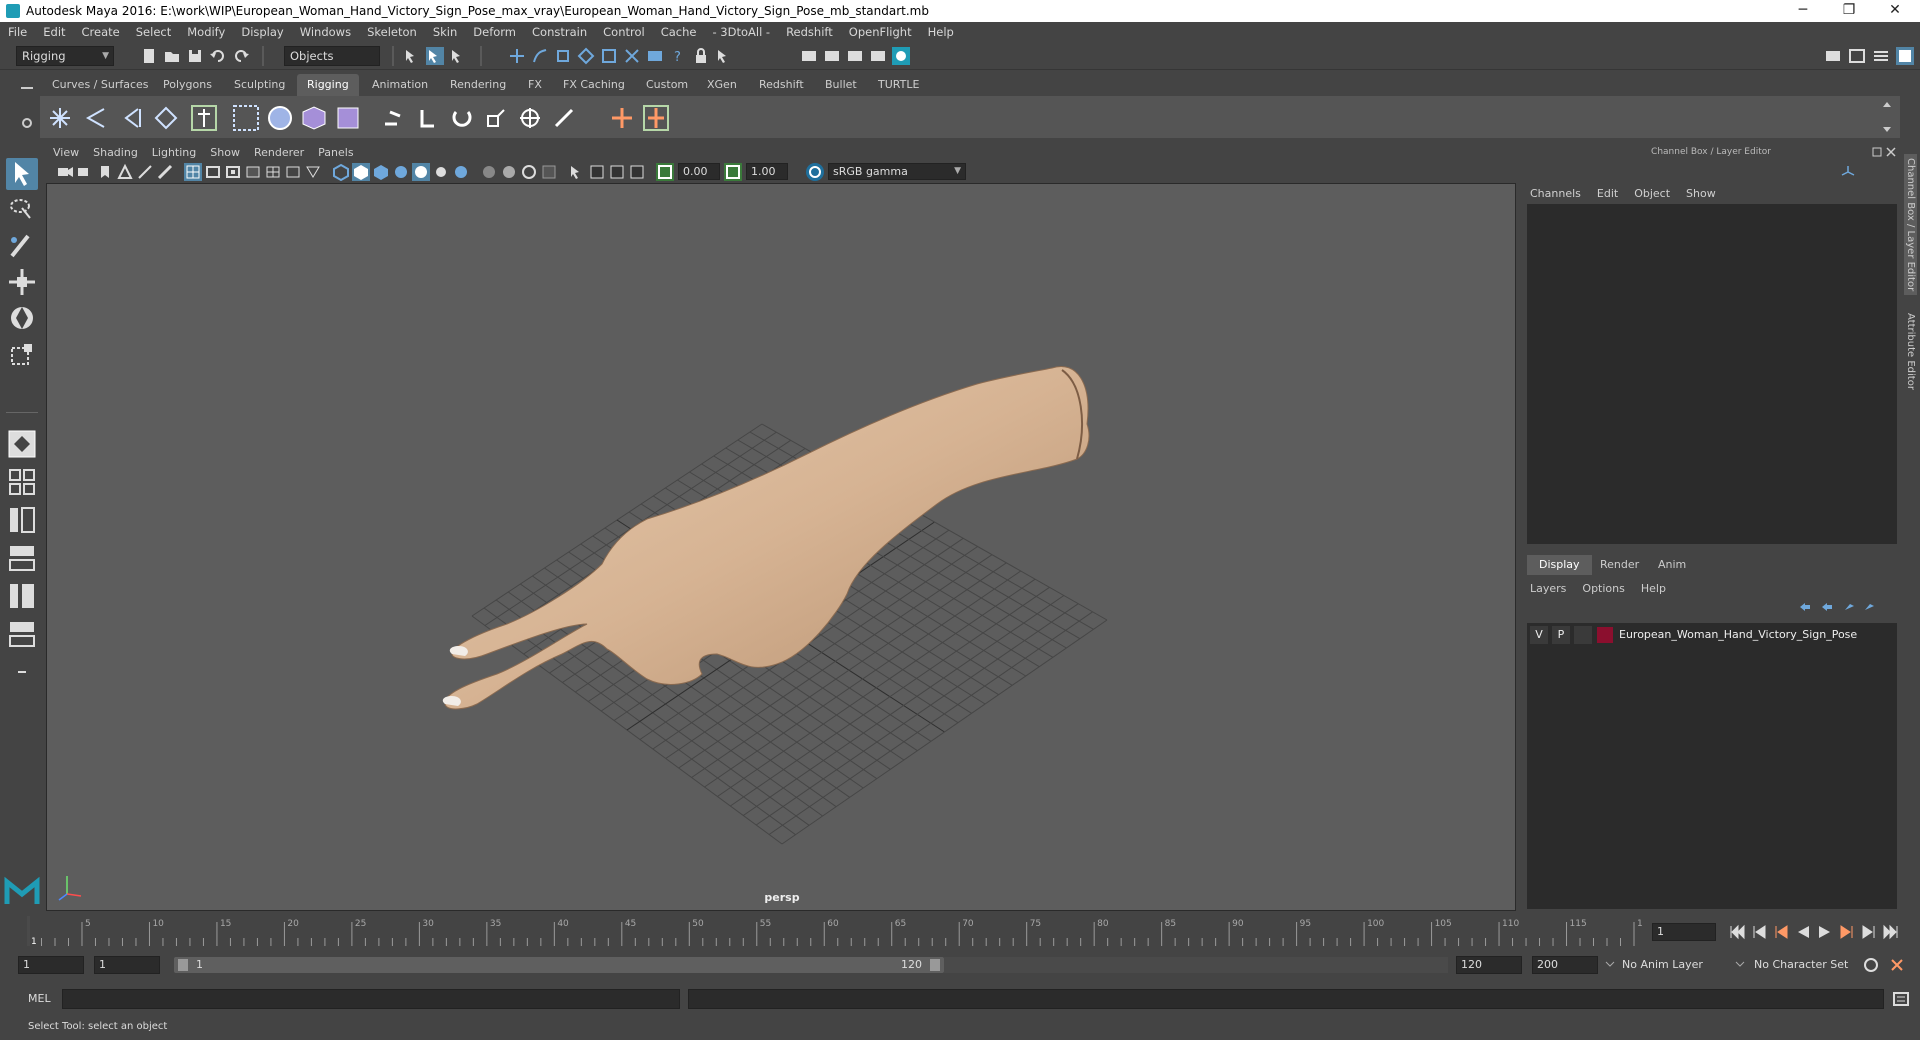 This screenshot has width=1920, height=1040. I want to click on save-scene-icon, so click(195, 56).